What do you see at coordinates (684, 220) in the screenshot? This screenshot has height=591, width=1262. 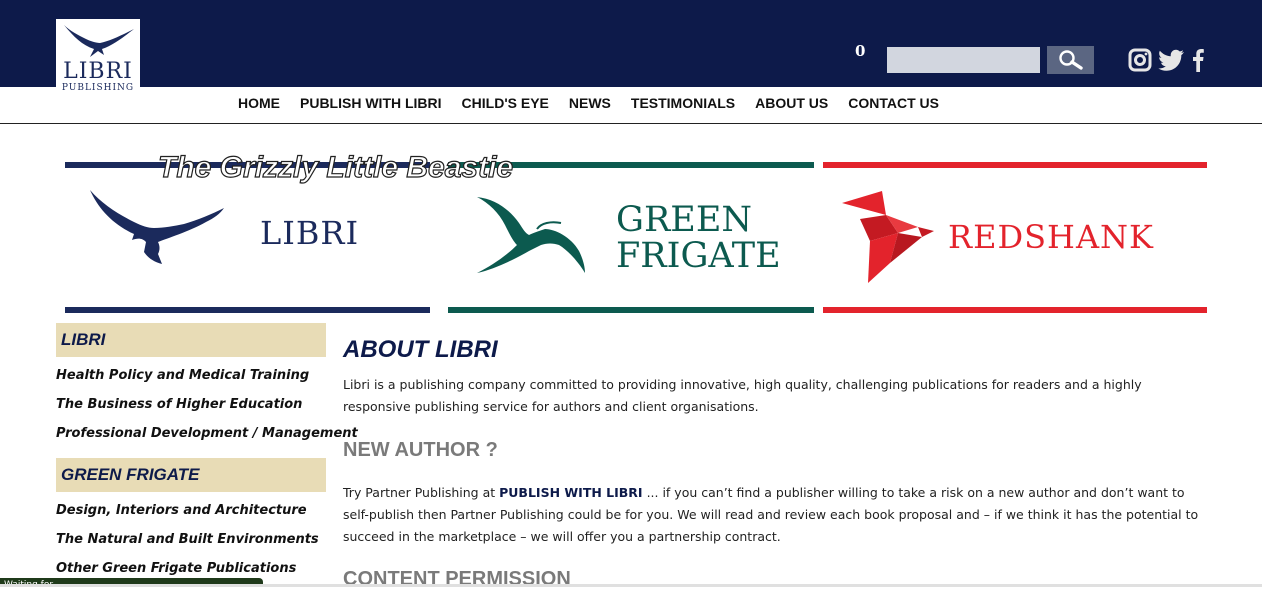 I see `green-frigate-brand-line1: GREEN` at bounding box center [684, 220].